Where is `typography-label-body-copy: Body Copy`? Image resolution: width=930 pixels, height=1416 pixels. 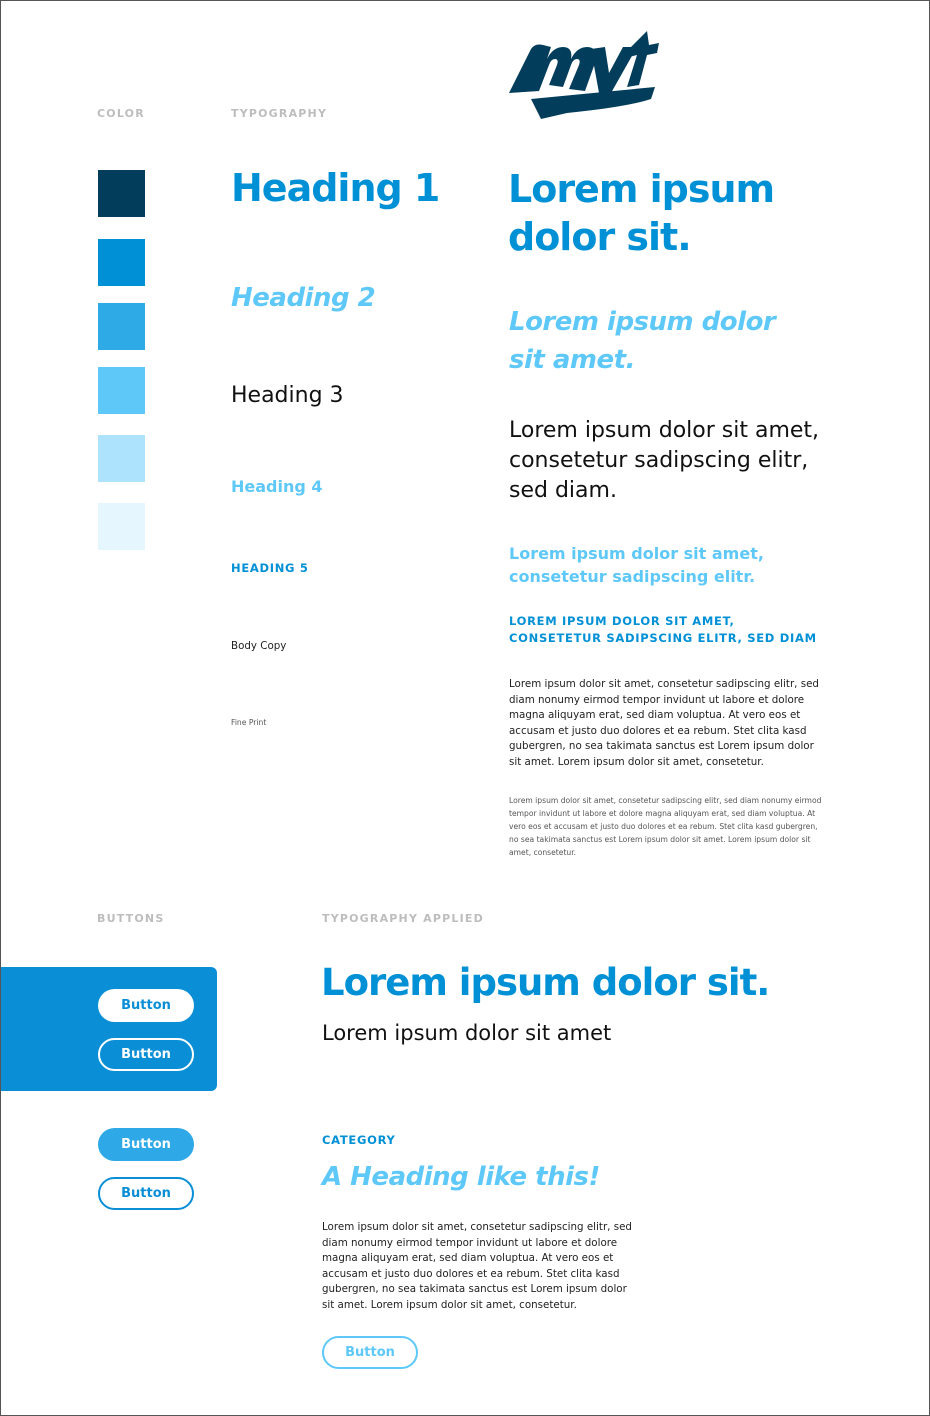 typography-label-body-copy: Body Copy is located at coordinates (259, 646).